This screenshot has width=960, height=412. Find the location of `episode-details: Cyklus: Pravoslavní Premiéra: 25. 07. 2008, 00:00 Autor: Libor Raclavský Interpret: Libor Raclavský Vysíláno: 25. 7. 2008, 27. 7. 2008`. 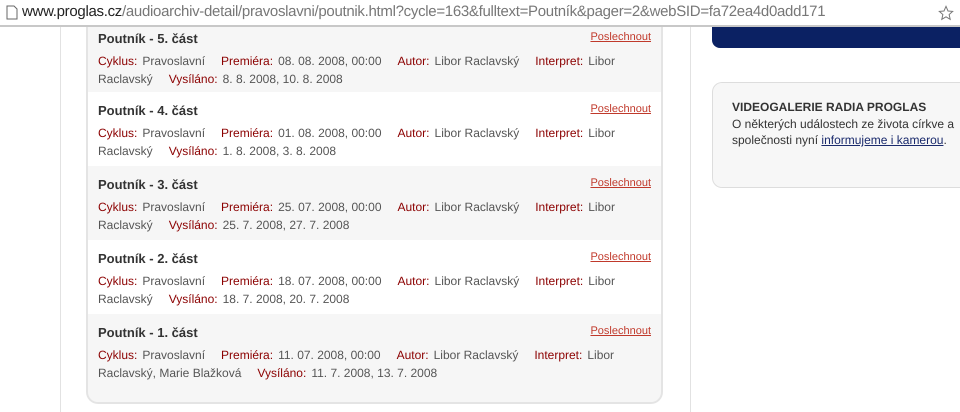

episode-details: Cyklus: Pravoslavní Premiéra: 25. 07. 2008, 00:00 Autor: Libor Raclavský Interpret: Libor Raclavský Vysíláno: 25. 7. 2008, 27. 7. 2008 is located at coordinates (357, 216).